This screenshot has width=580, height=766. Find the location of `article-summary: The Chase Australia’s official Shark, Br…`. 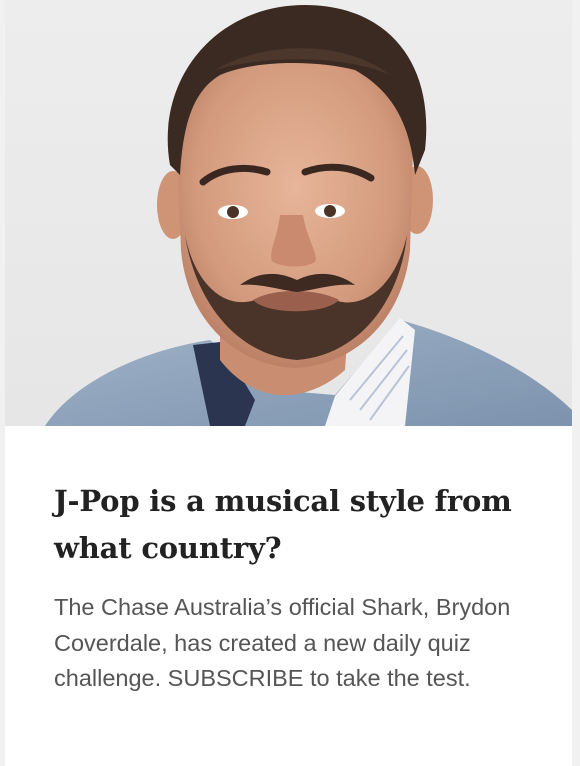

article-summary: The Chase Australia’s official Shark, Br… is located at coordinates (282, 642).